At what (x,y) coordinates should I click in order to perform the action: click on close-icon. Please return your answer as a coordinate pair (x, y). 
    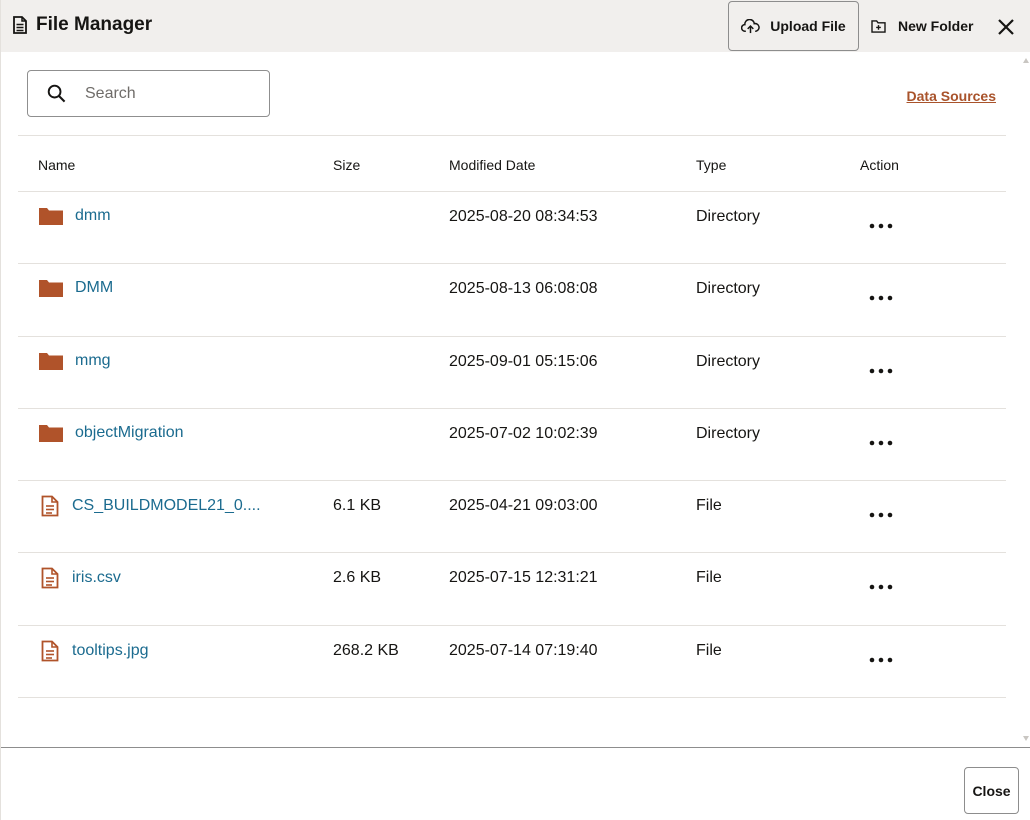
    Looking at the image, I should click on (1006, 27).